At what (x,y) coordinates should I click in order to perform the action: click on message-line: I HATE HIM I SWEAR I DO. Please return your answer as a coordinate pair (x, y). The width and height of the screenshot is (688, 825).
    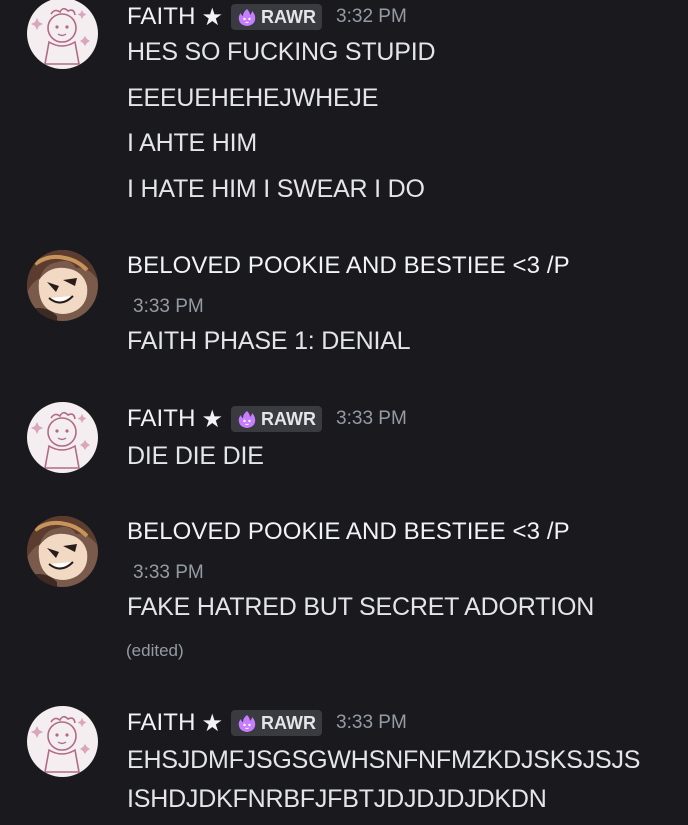
    Looking at the image, I should click on (276, 189).